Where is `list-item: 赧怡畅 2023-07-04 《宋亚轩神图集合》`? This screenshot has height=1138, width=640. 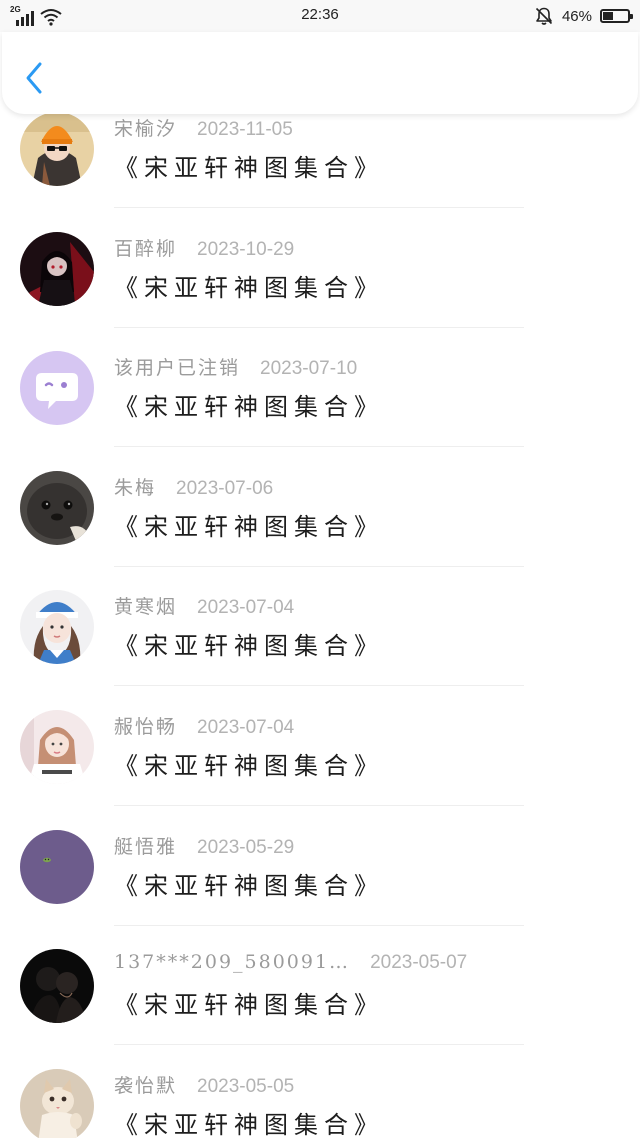
list-item: 赧怡畅 2023-07-04 《宋亚轩神图集合》 is located at coordinates (320, 762).